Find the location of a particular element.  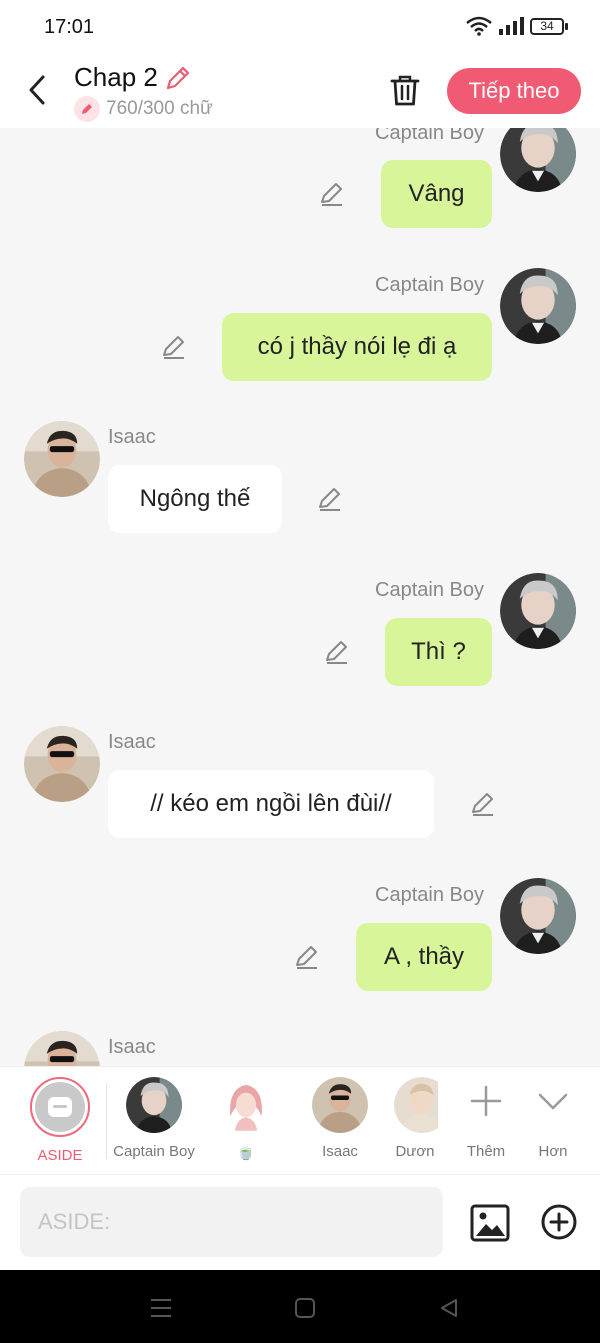

plus-icon is located at coordinates (486, 1101).